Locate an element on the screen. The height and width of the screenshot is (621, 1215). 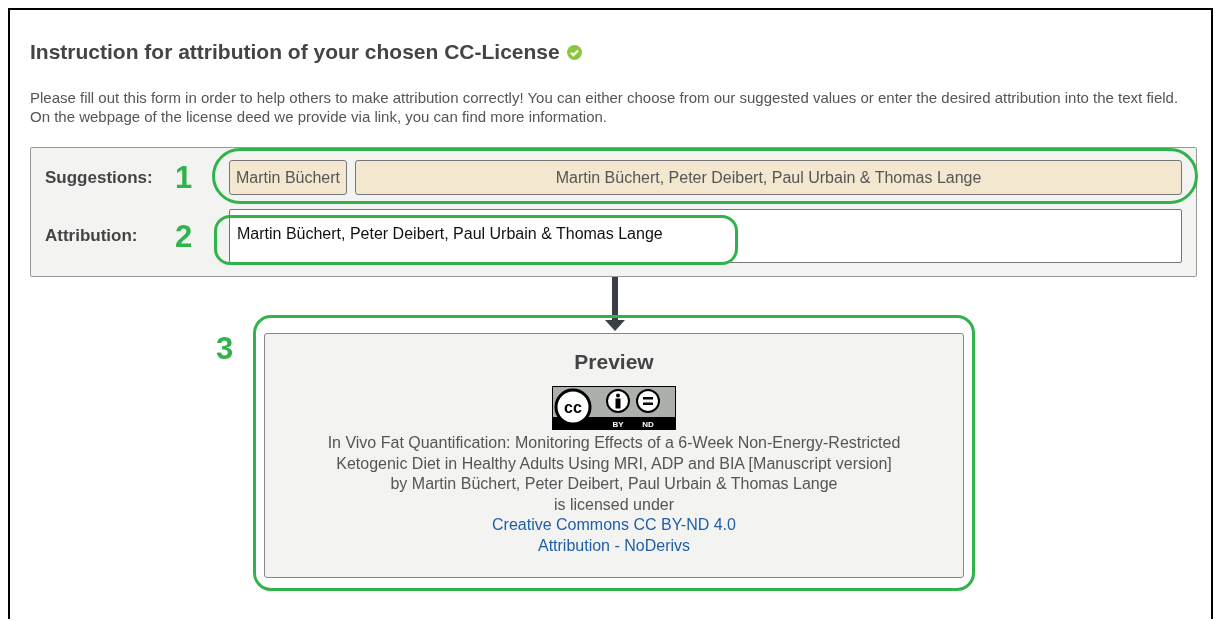
attribution-label: Attribution: is located at coordinates (92, 236).